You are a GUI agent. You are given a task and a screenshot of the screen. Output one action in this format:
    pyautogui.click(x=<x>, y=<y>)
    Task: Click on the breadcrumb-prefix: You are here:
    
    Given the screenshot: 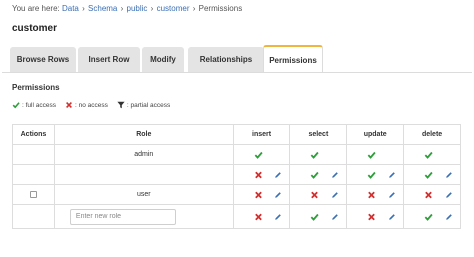 What is the action you would take?
    pyautogui.click(x=36, y=8)
    